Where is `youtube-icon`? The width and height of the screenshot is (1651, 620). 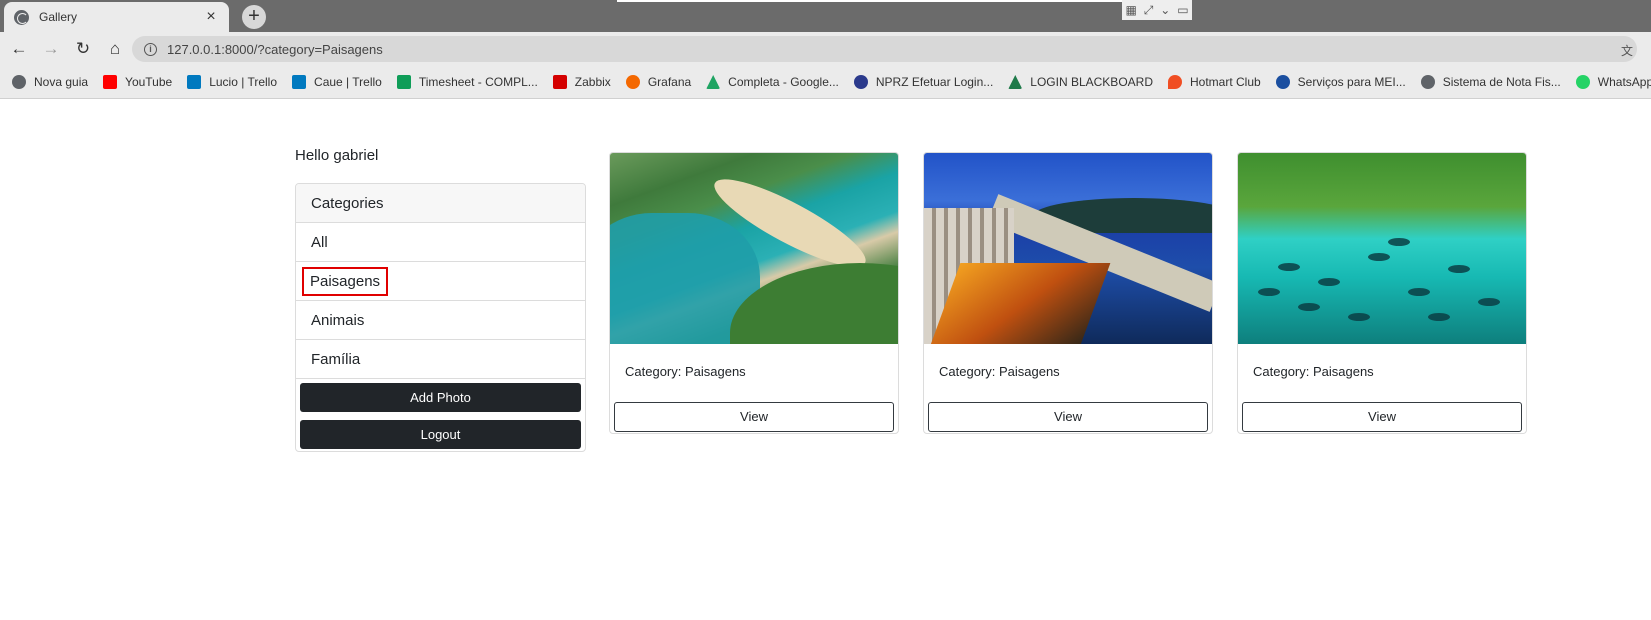
youtube-icon is located at coordinates (110, 82).